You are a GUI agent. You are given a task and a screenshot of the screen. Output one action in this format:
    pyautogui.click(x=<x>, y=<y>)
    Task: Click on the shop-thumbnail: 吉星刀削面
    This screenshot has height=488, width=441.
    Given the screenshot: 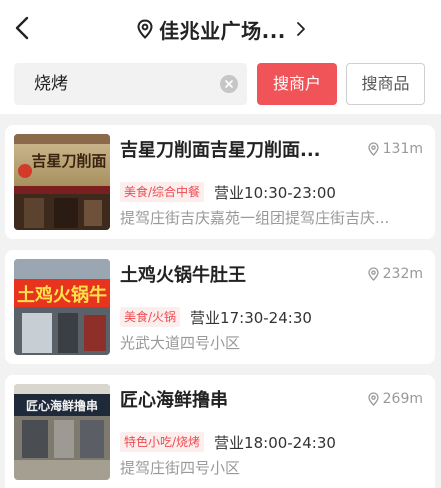 What is the action you would take?
    pyautogui.click(x=62, y=182)
    